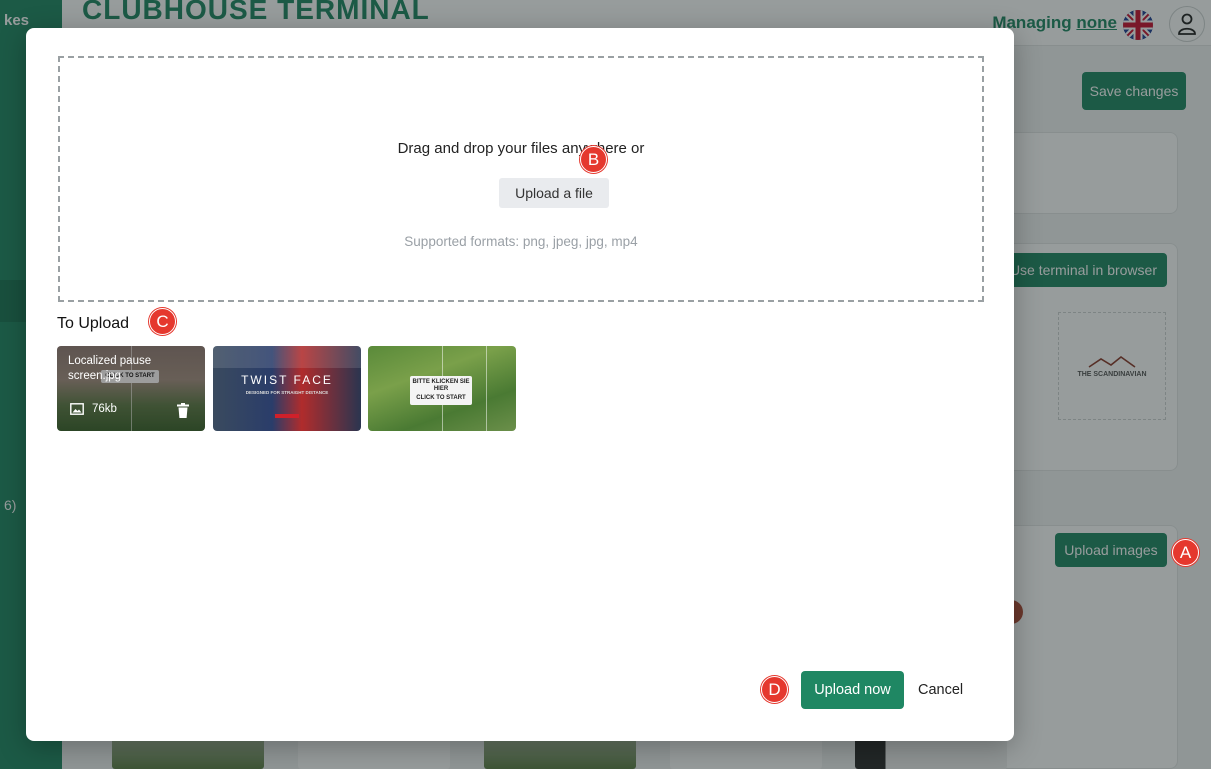 This screenshot has height=769, width=1211. Describe the element at coordinates (287, 357) in the screenshot. I see `thumb-band` at that location.